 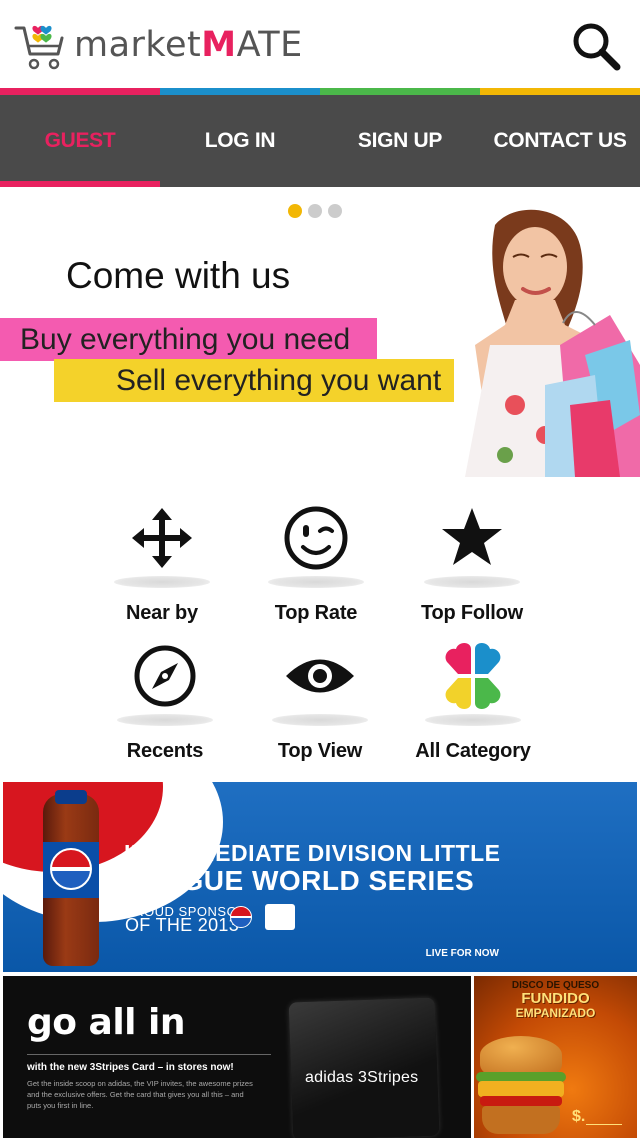 What do you see at coordinates (240, 91) in the screenshot?
I see `strip-blue` at bounding box center [240, 91].